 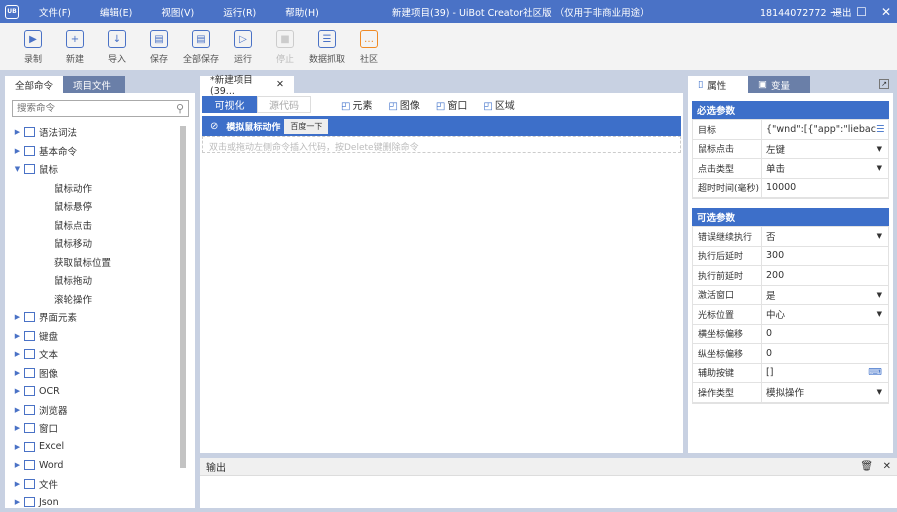 What do you see at coordinates (177, 12) in the screenshot?
I see `menu-item: 视图(V)` at bounding box center [177, 12].